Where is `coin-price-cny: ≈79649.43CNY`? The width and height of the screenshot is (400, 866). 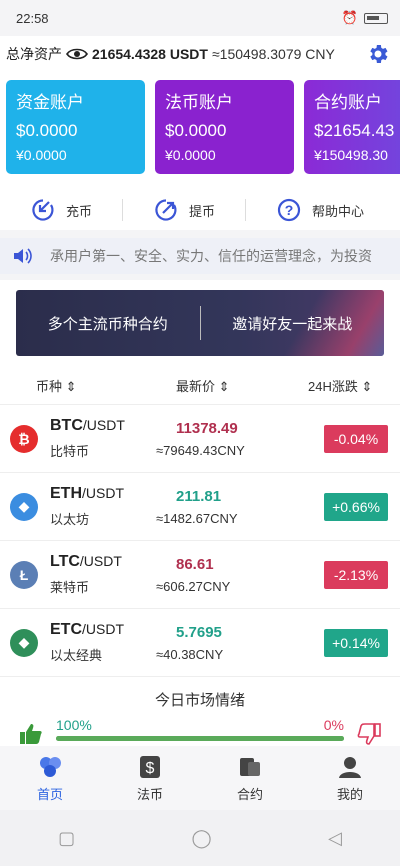 coin-price-cny: ≈79649.43CNY is located at coordinates (200, 450).